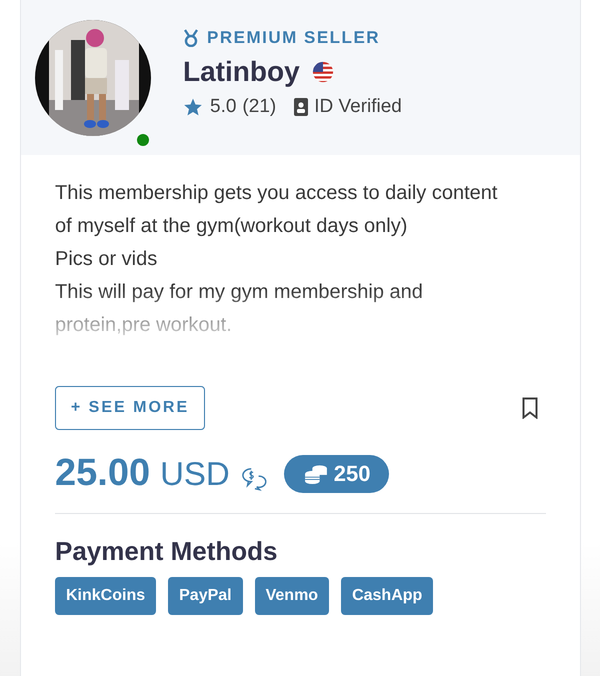  Describe the element at coordinates (130, 408) in the screenshot. I see `see-more-button: + SEE MORE` at that location.